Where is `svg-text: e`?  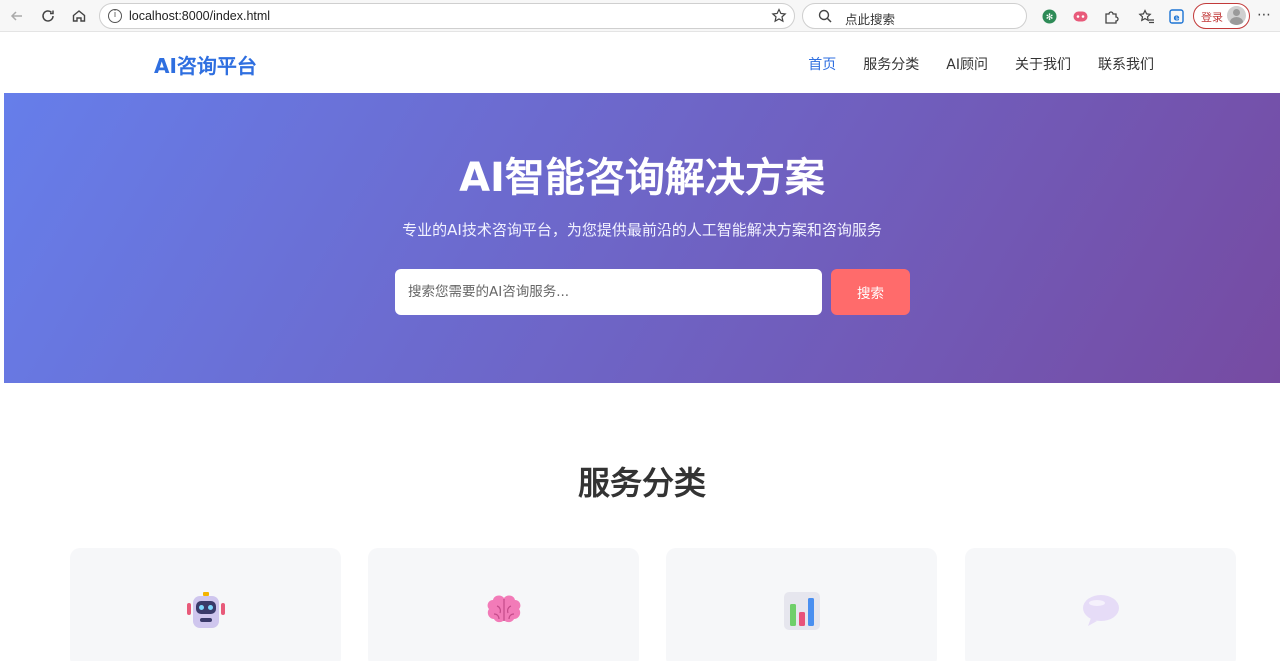 svg-text: e is located at coordinates (1176, 18).